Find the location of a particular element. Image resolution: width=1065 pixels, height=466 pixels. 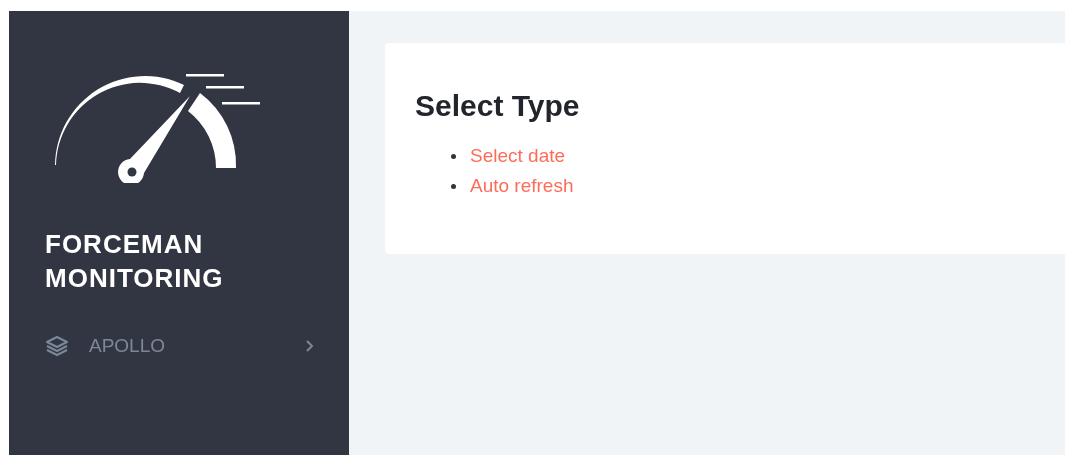

nav-item: APOLLO is located at coordinates (180, 346).